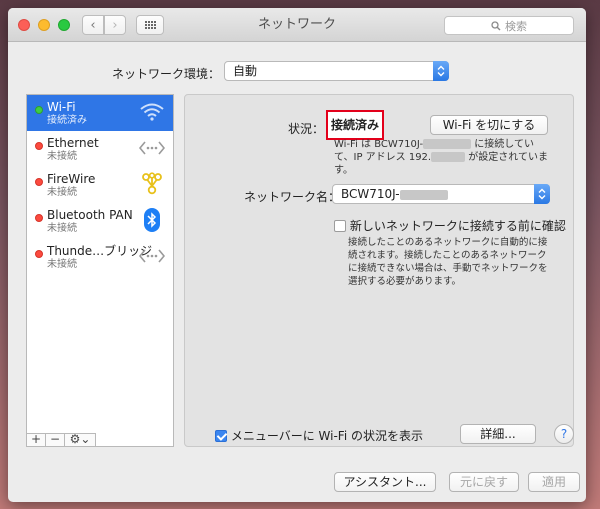 The height and width of the screenshot is (509, 600). I want to click on ask-join-label: 新しいネットワークに接続する前に確認, so click(457, 226).